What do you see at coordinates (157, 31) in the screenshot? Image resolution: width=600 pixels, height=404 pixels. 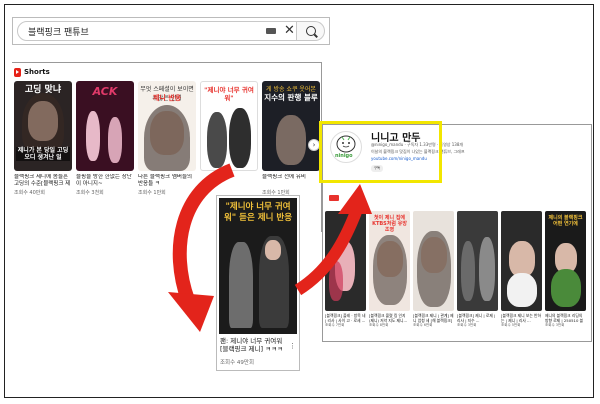 I see `search-input: 블랙핑크 팬튜브 ✕` at bounding box center [157, 31].